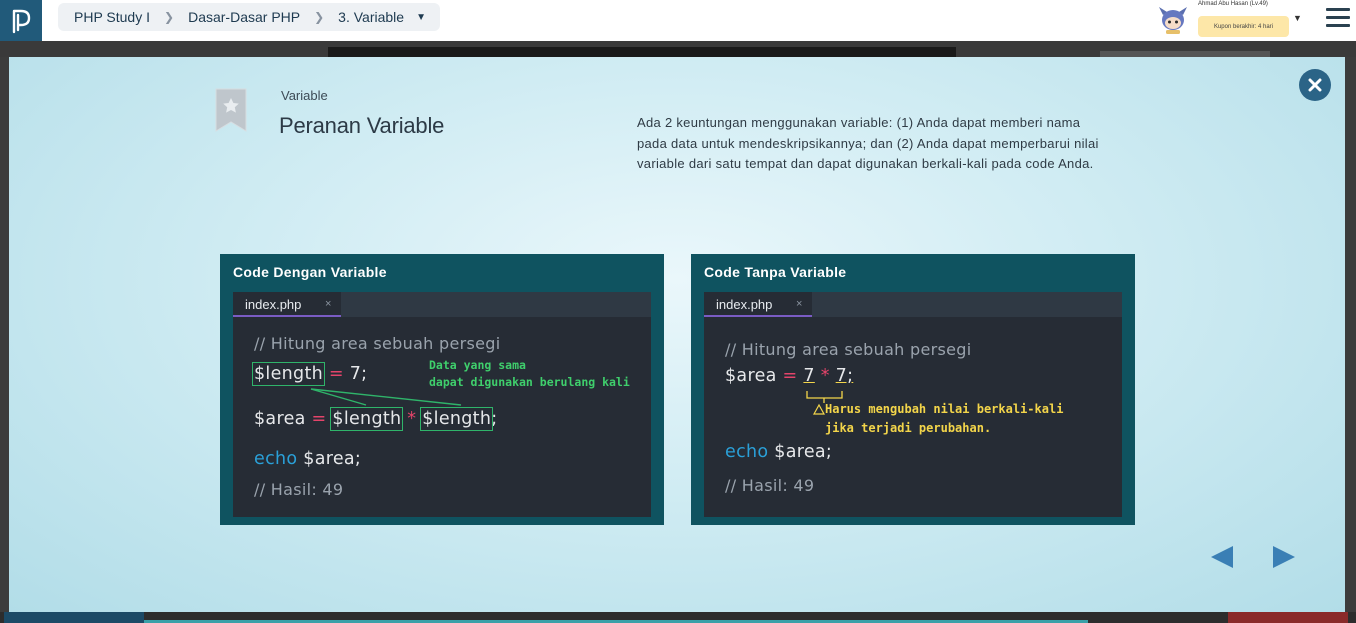  I want to click on var-area: $area, so click(280, 419).